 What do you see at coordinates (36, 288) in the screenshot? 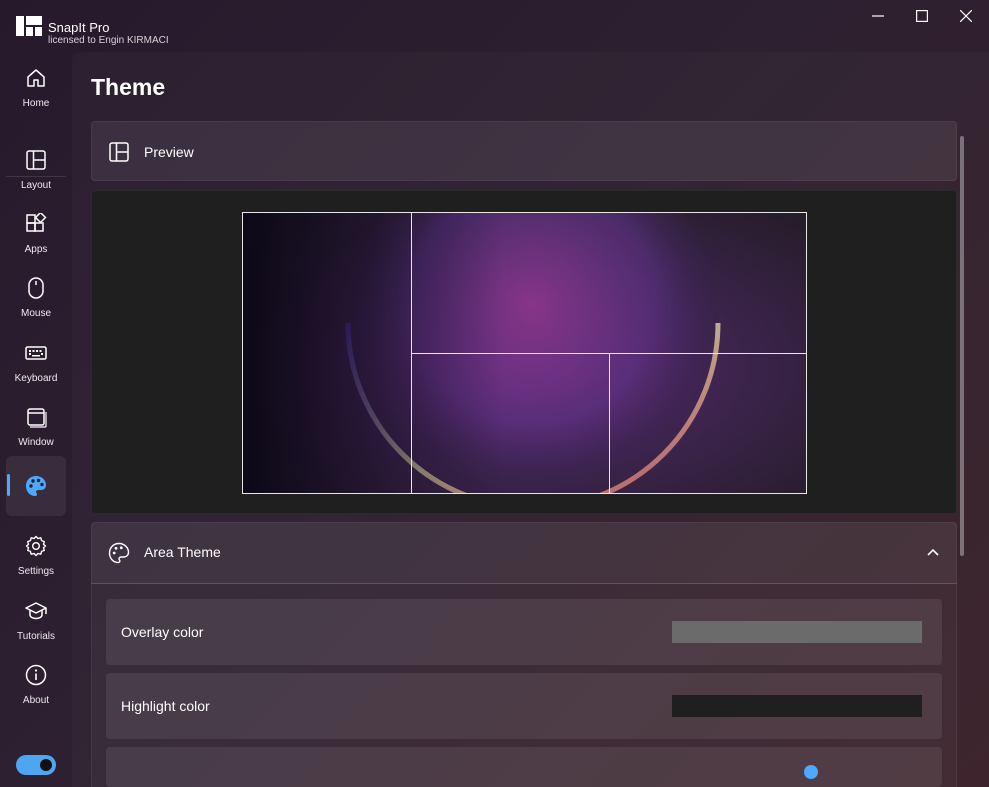
I see `mouse-icon` at bounding box center [36, 288].